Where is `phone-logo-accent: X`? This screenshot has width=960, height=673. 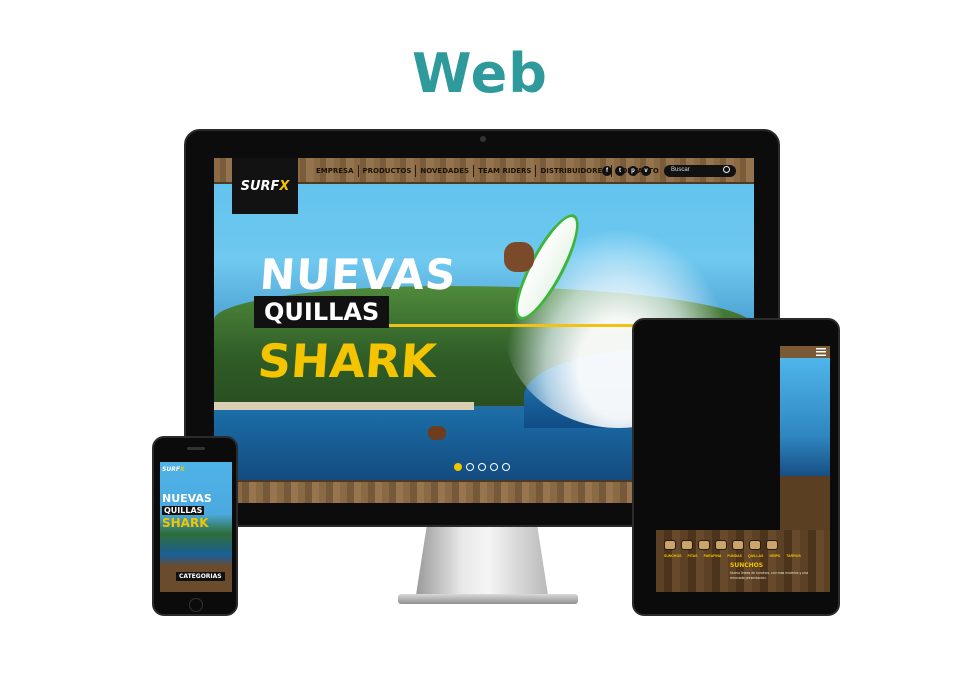 phone-logo-accent: X is located at coordinates (182, 469).